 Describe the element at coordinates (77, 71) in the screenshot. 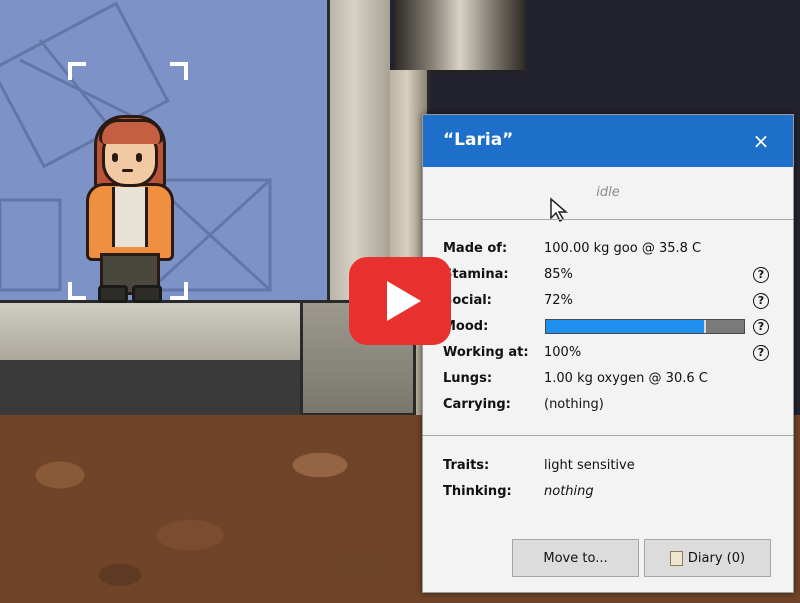

I see `selection-bracket-top-left` at that location.